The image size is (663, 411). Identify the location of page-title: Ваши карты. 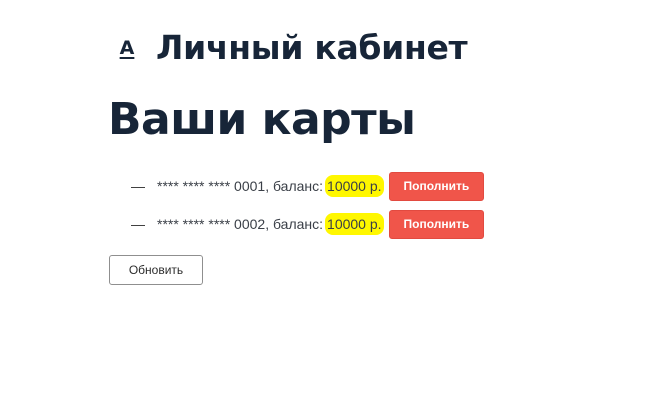
(262, 119).